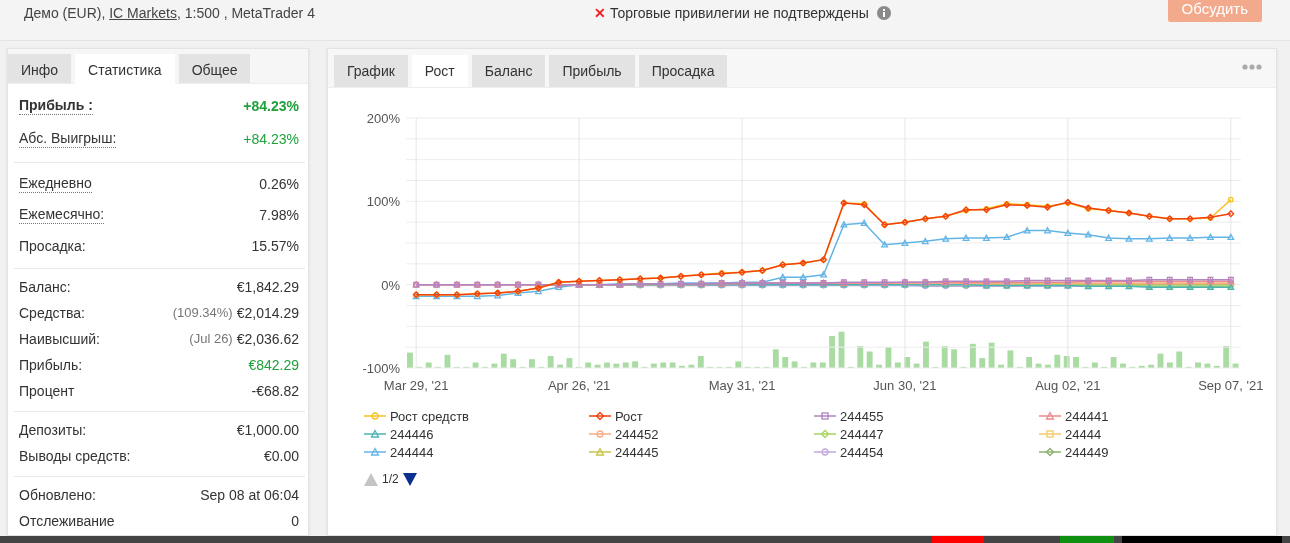 The image size is (1290, 543). Describe the element at coordinates (75, 456) in the screenshot. I see `stat-label: Выводы средств:` at that location.